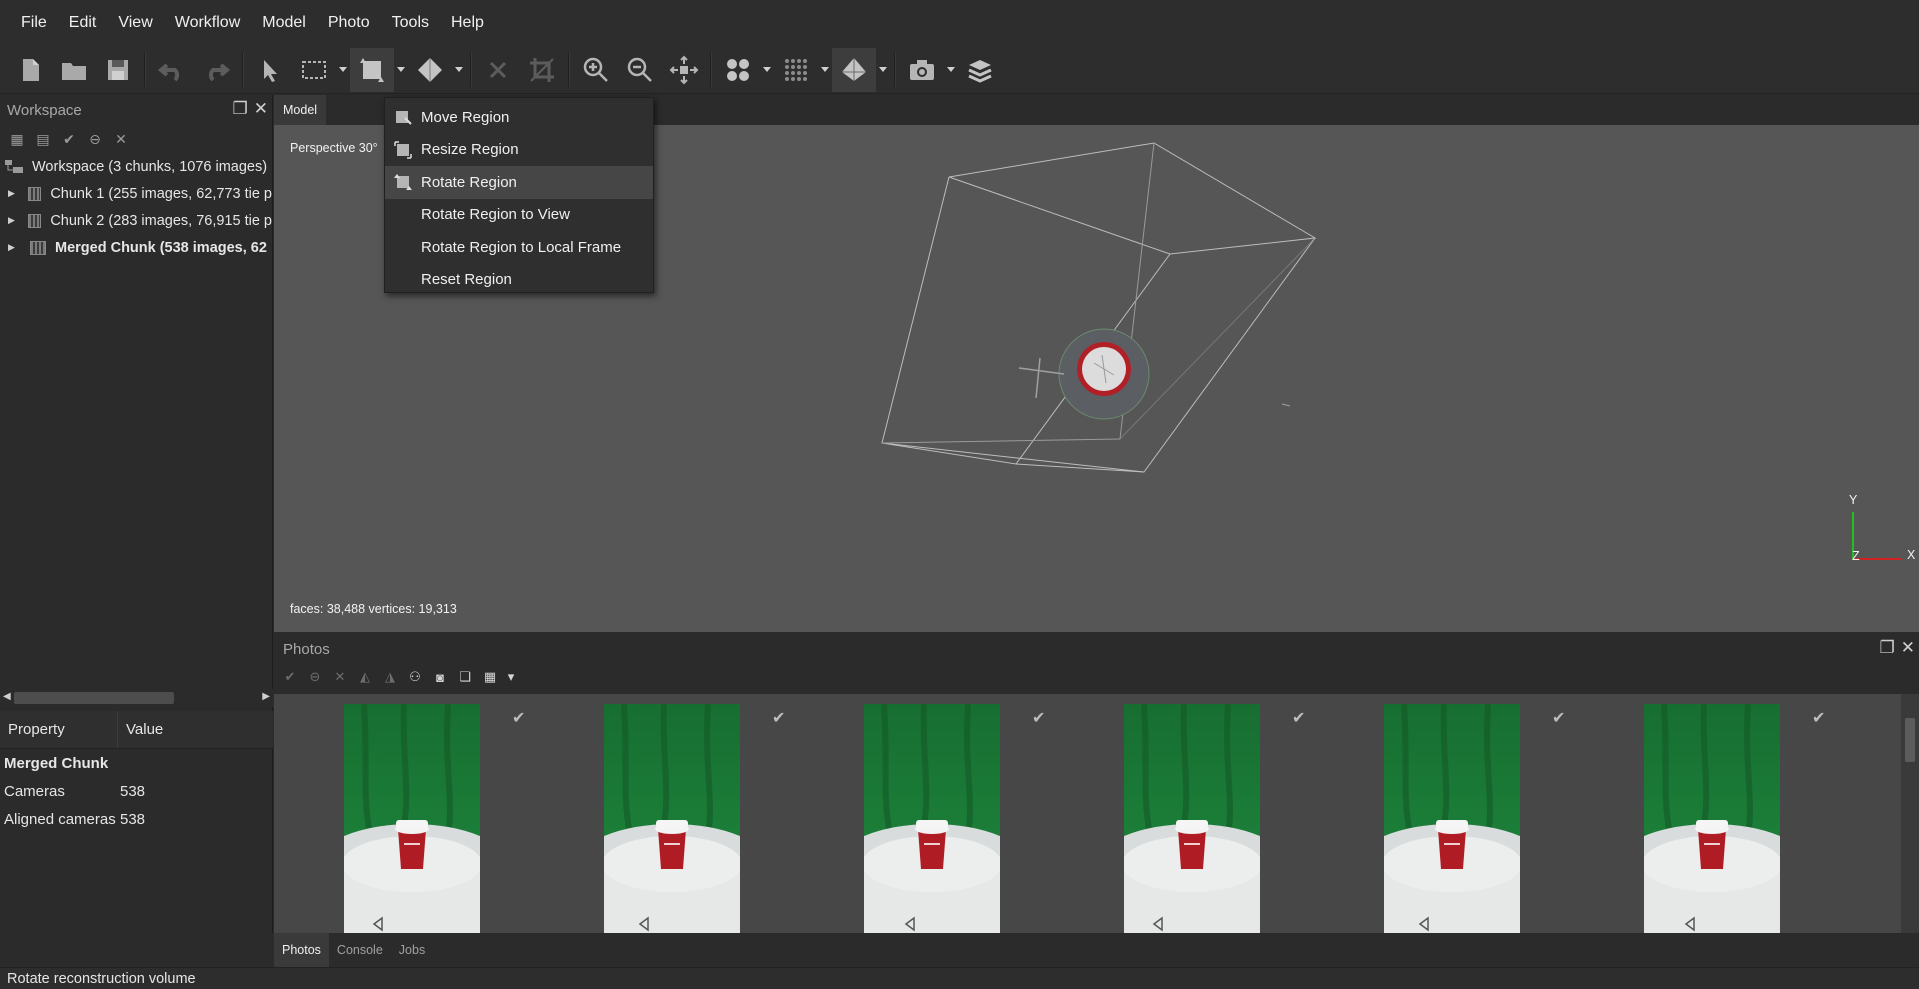 Image resolution: width=1919 pixels, height=989 pixels. I want to click on rectangle-selection-icon, so click(314, 70).